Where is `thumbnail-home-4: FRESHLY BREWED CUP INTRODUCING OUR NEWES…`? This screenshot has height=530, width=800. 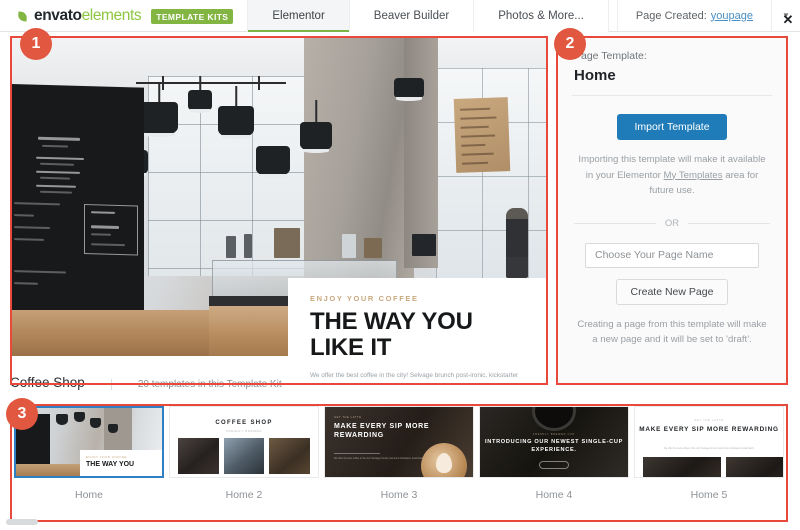
thumbnail-home-4: FRESHLY BREWED CUP INTRODUCING OUR NEWES… is located at coordinates (554, 463).